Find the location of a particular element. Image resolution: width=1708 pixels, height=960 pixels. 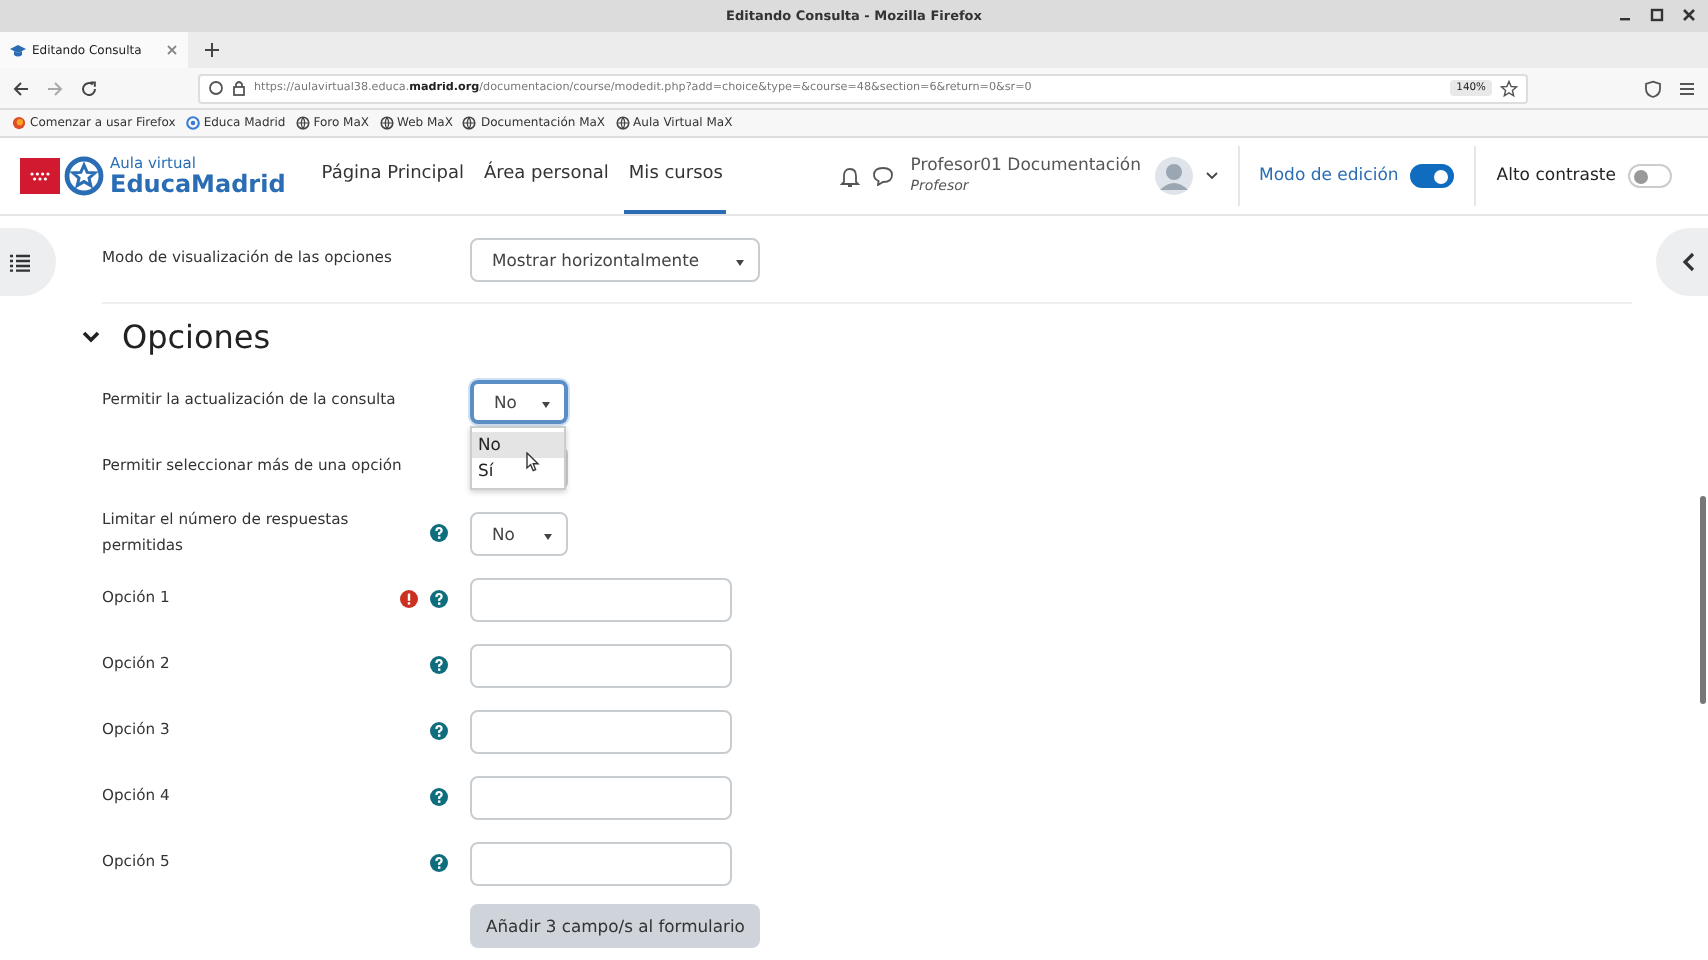

section-title: Opciones is located at coordinates (196, 336).